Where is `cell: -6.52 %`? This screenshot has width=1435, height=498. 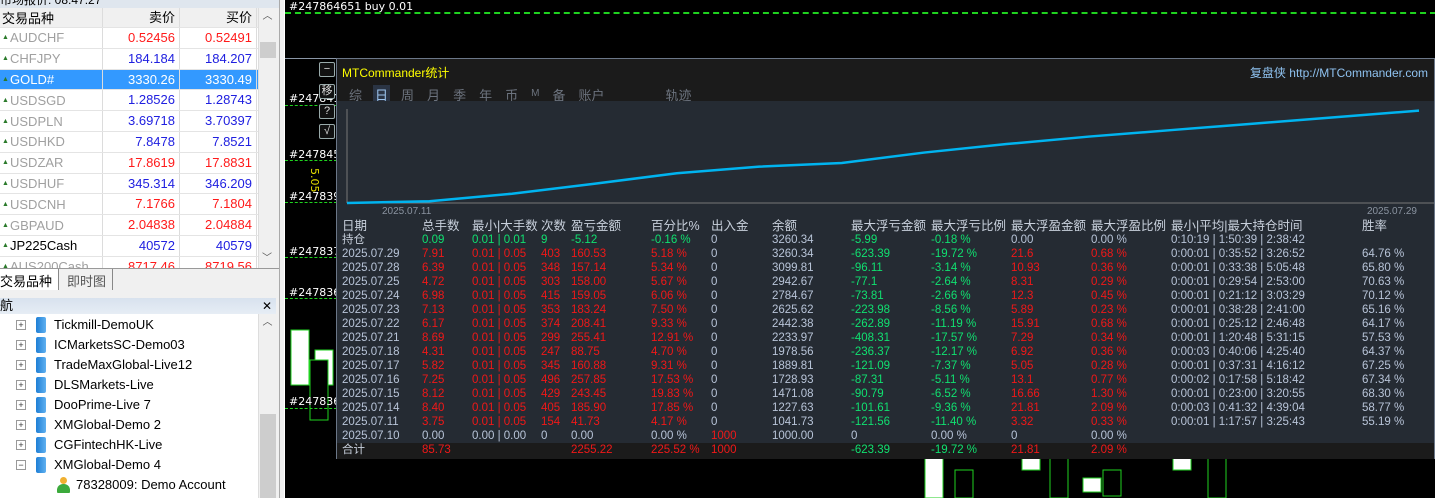
cell: -6.52 % is located at coordinates (951, 394).